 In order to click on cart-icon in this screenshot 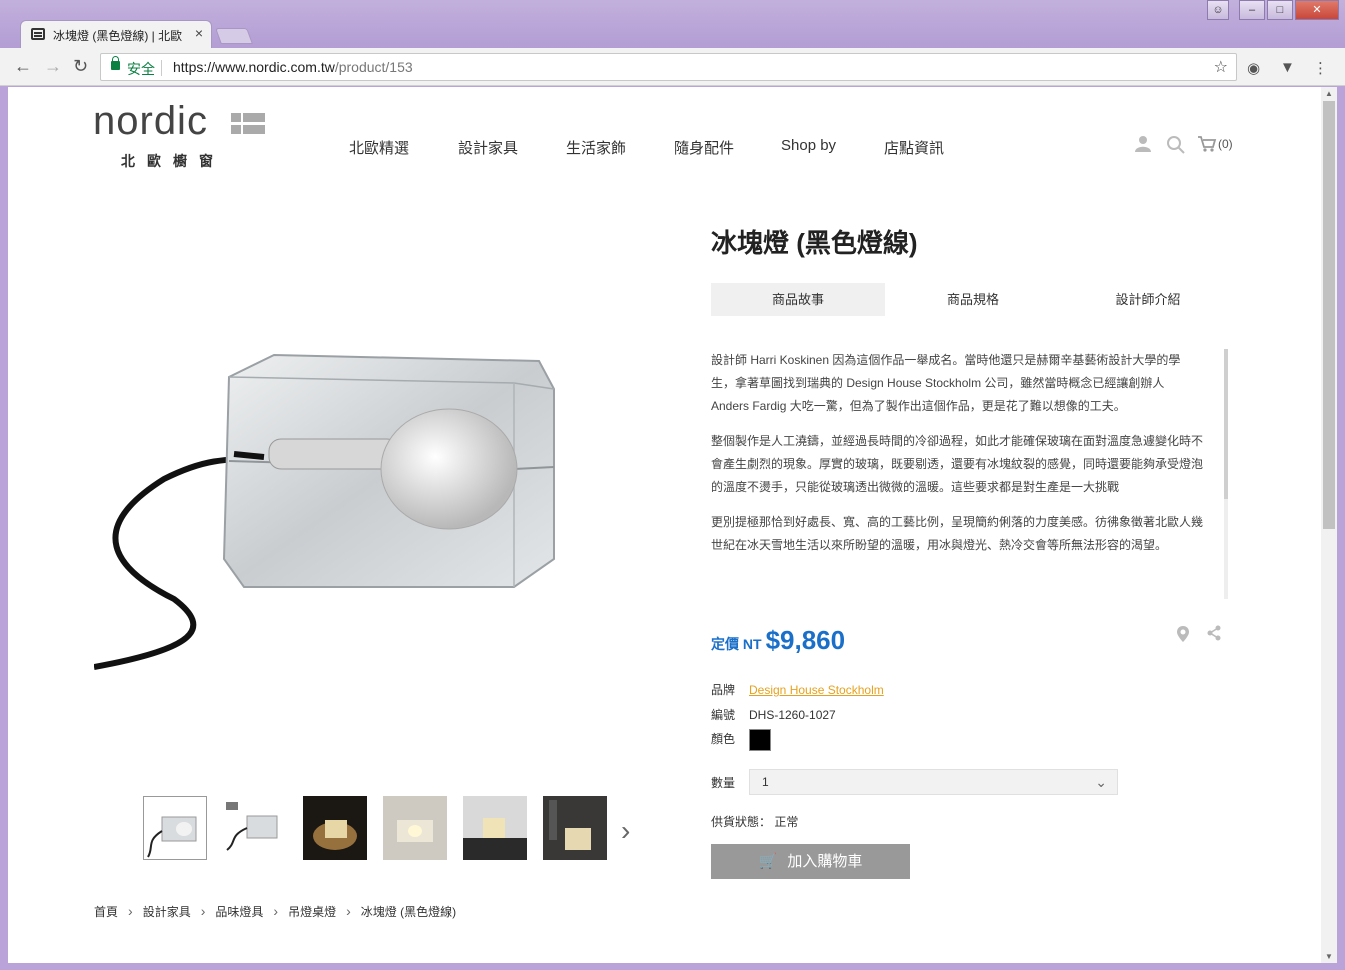, I will do `click(1207, 144)`.